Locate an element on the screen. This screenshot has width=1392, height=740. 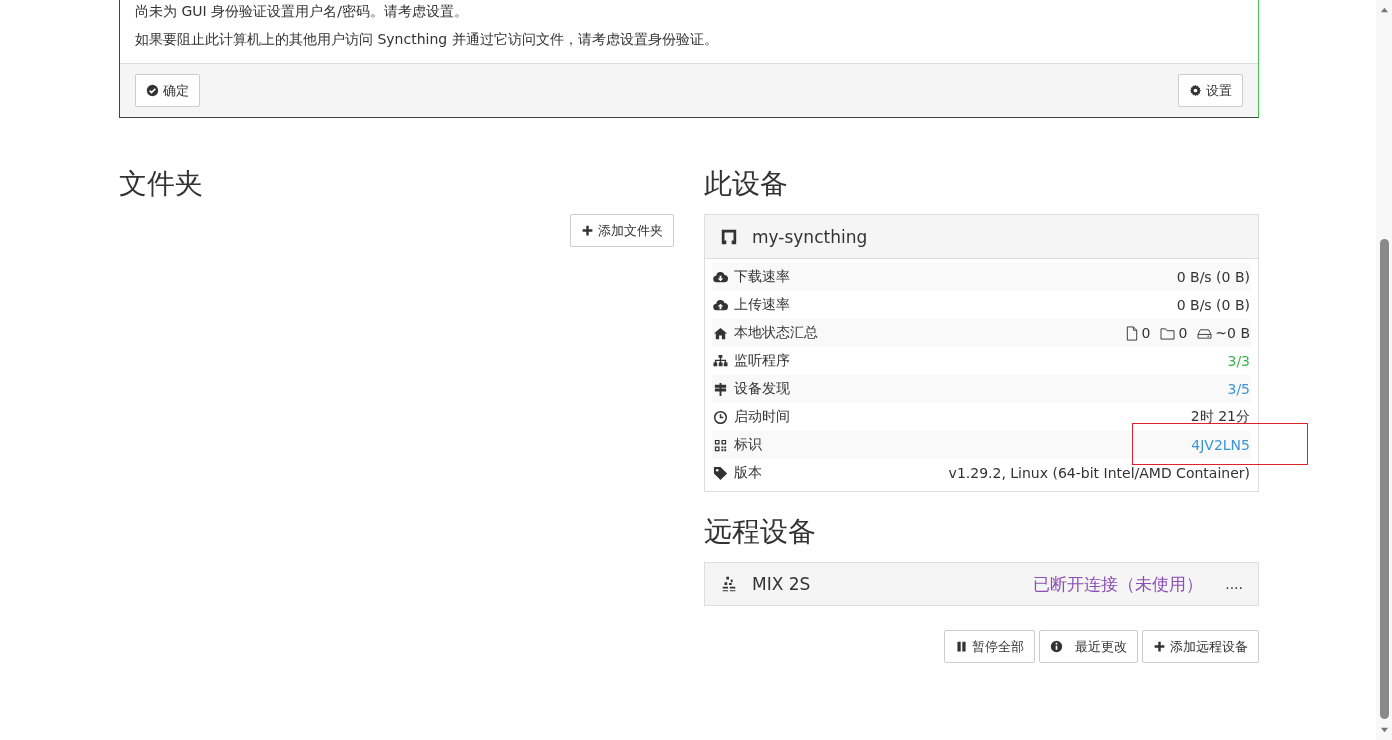
home-icon is located at coordinates (720, 333).